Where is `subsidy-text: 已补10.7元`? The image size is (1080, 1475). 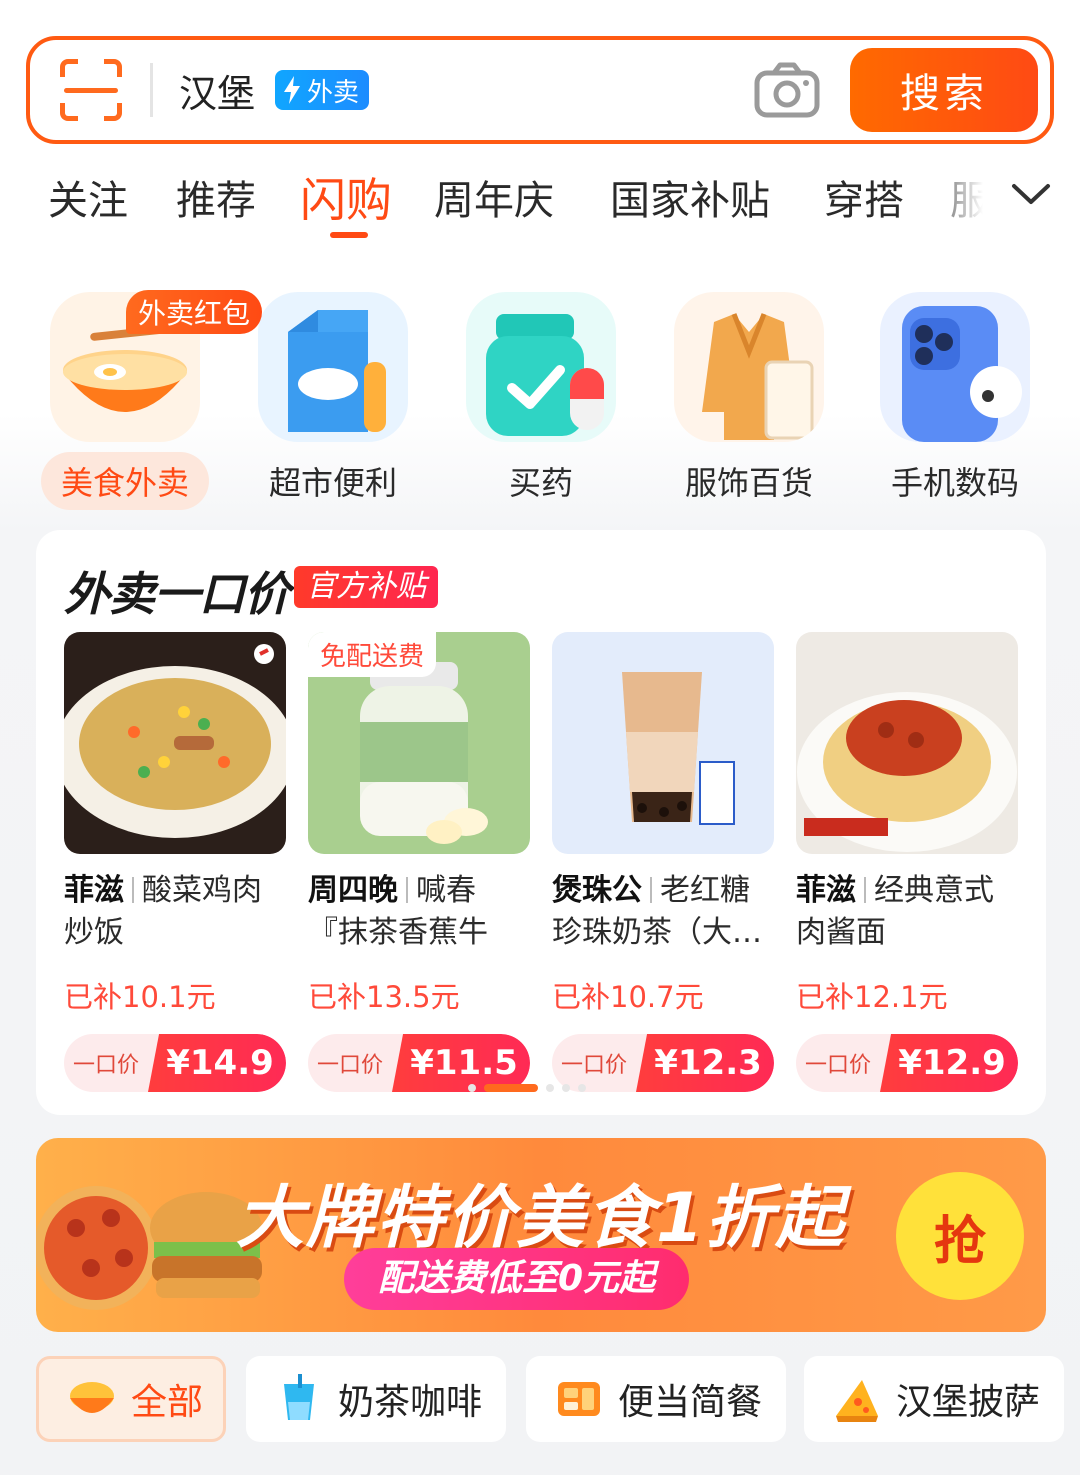 subsidy-text: 已补10.7元 is located at coordinates (628, 997).